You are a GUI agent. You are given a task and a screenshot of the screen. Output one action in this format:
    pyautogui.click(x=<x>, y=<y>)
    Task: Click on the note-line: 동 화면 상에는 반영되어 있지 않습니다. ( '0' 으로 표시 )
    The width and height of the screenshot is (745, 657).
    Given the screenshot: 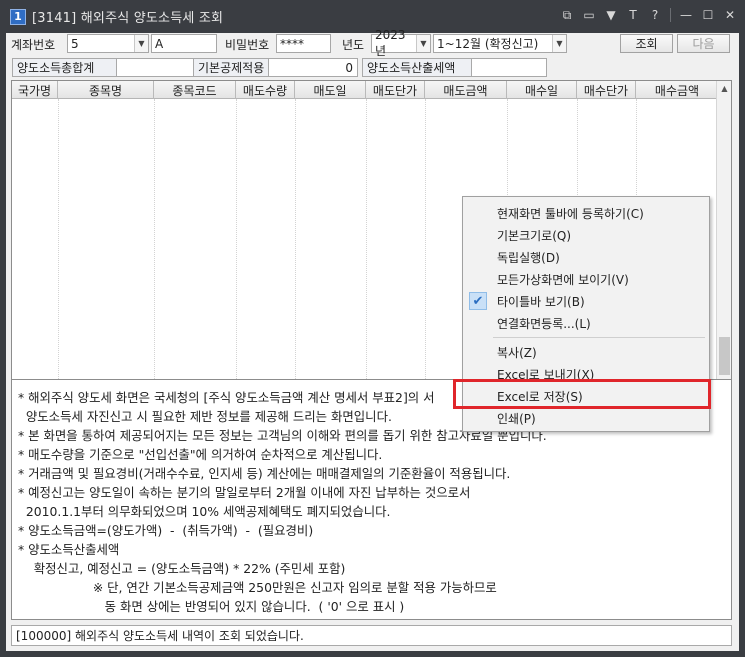 What is the action you would take?
    pyautogui.click(x=211, y=606)
    